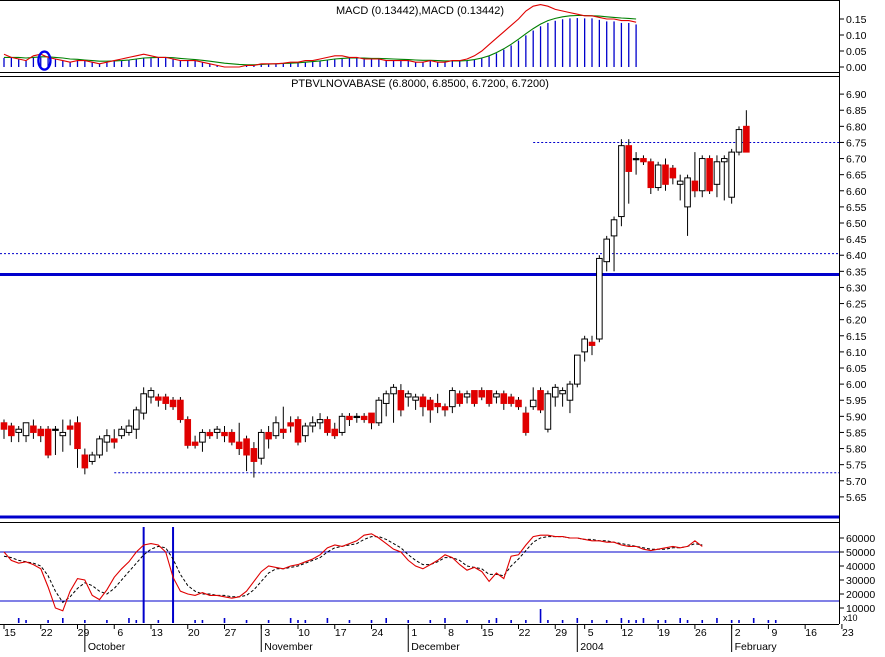  Describe the element at coordinates (856, 466) in the screenshot. I see `price-axis-tick-label: 5.75` at that location.